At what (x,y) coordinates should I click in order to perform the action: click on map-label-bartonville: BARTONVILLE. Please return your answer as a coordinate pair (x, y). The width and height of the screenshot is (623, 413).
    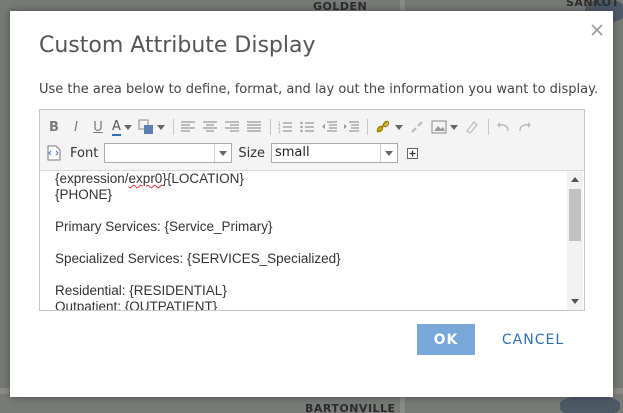
    Looking at the image, I should click on (350, 407).